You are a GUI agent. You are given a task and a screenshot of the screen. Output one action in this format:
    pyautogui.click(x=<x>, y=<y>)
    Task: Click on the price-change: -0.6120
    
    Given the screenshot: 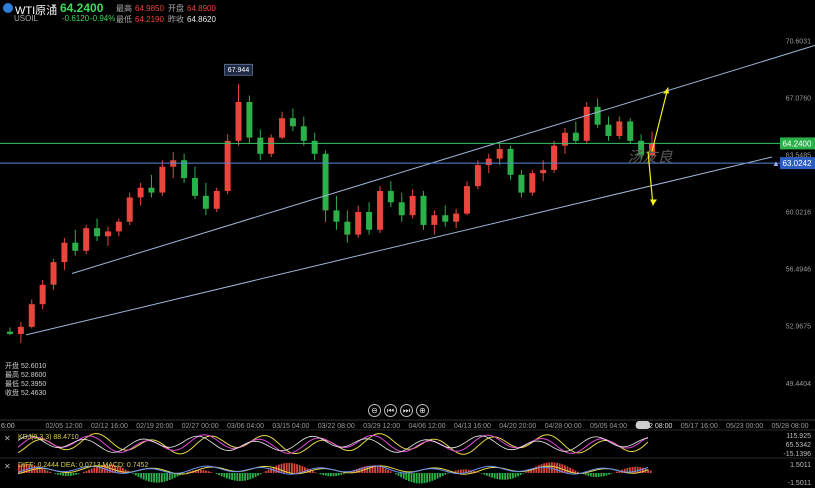 What is the action you would take?
    pyautogui.click(x=76, y=18)
    